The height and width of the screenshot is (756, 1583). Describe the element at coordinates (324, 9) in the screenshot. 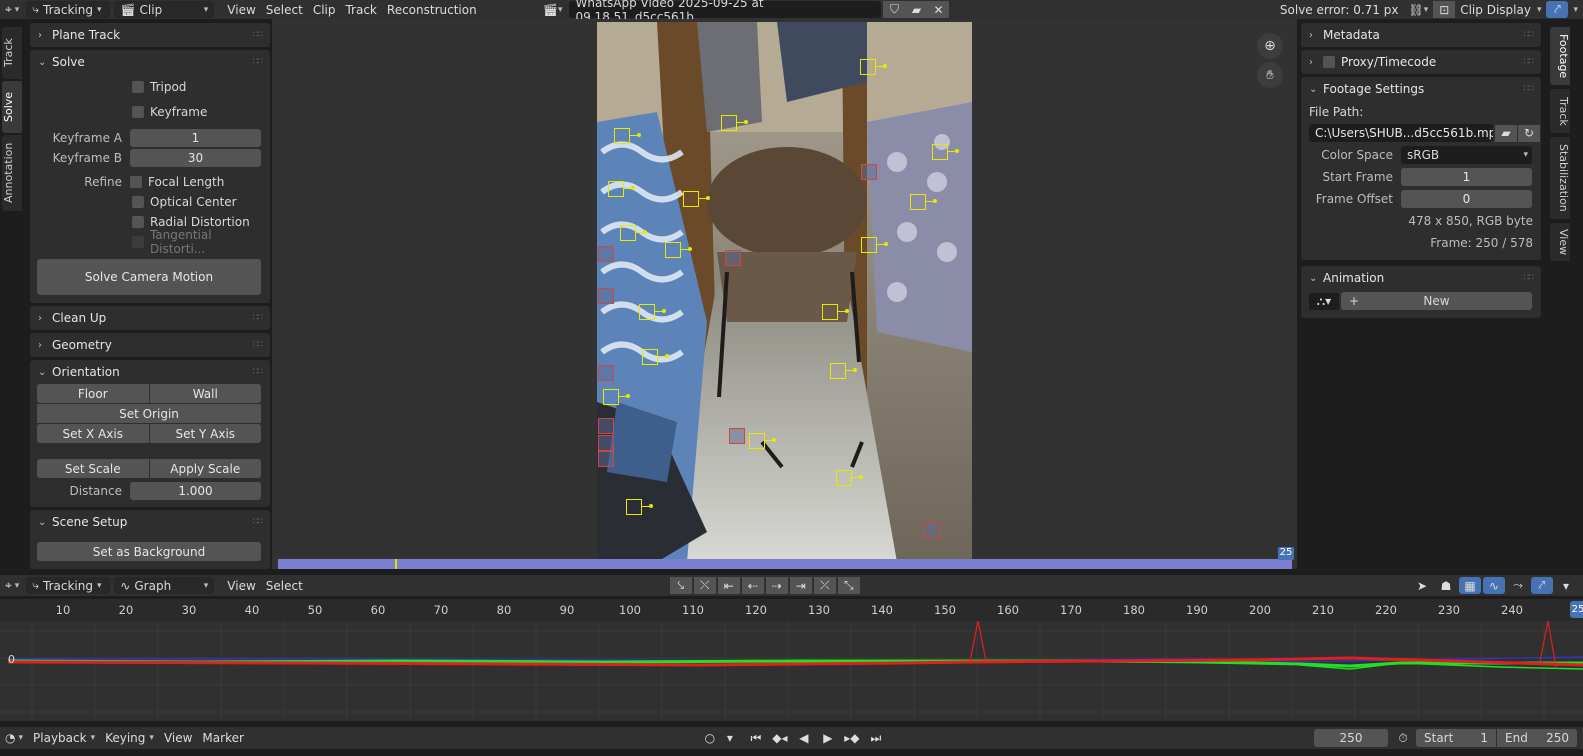

I see `menu-clip: Clip` at that location.